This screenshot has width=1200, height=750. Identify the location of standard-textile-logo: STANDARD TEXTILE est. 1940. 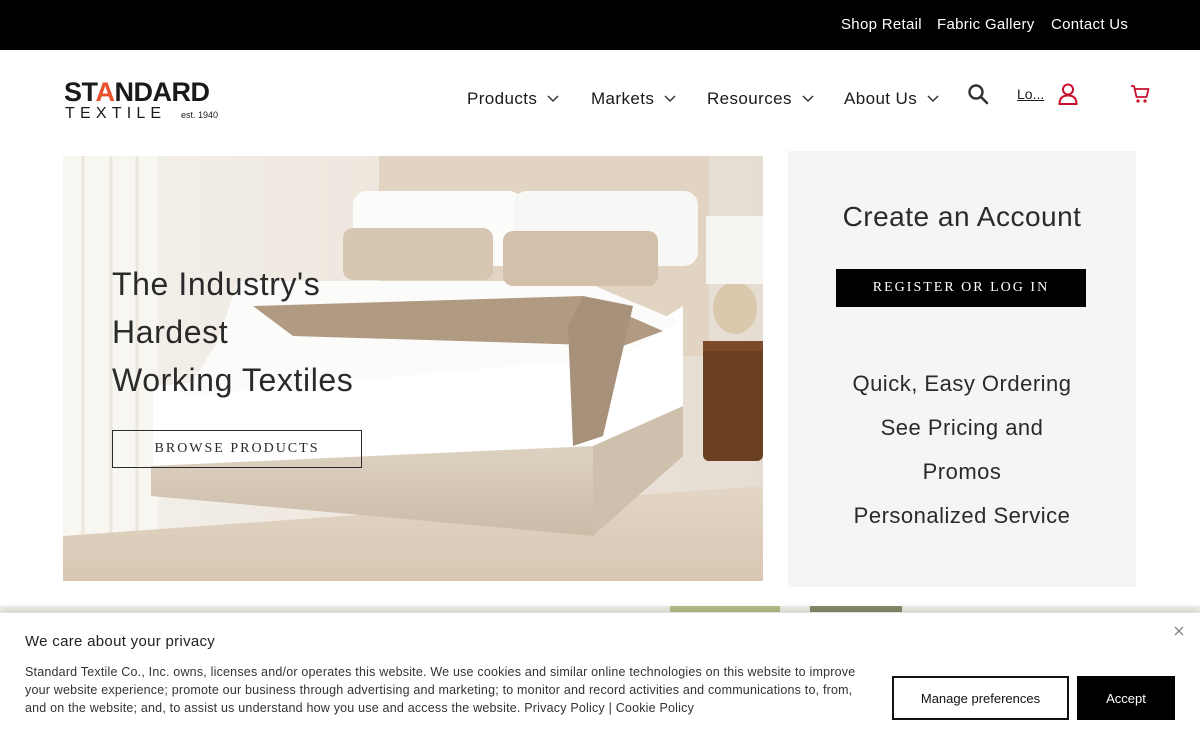
(149, 100).